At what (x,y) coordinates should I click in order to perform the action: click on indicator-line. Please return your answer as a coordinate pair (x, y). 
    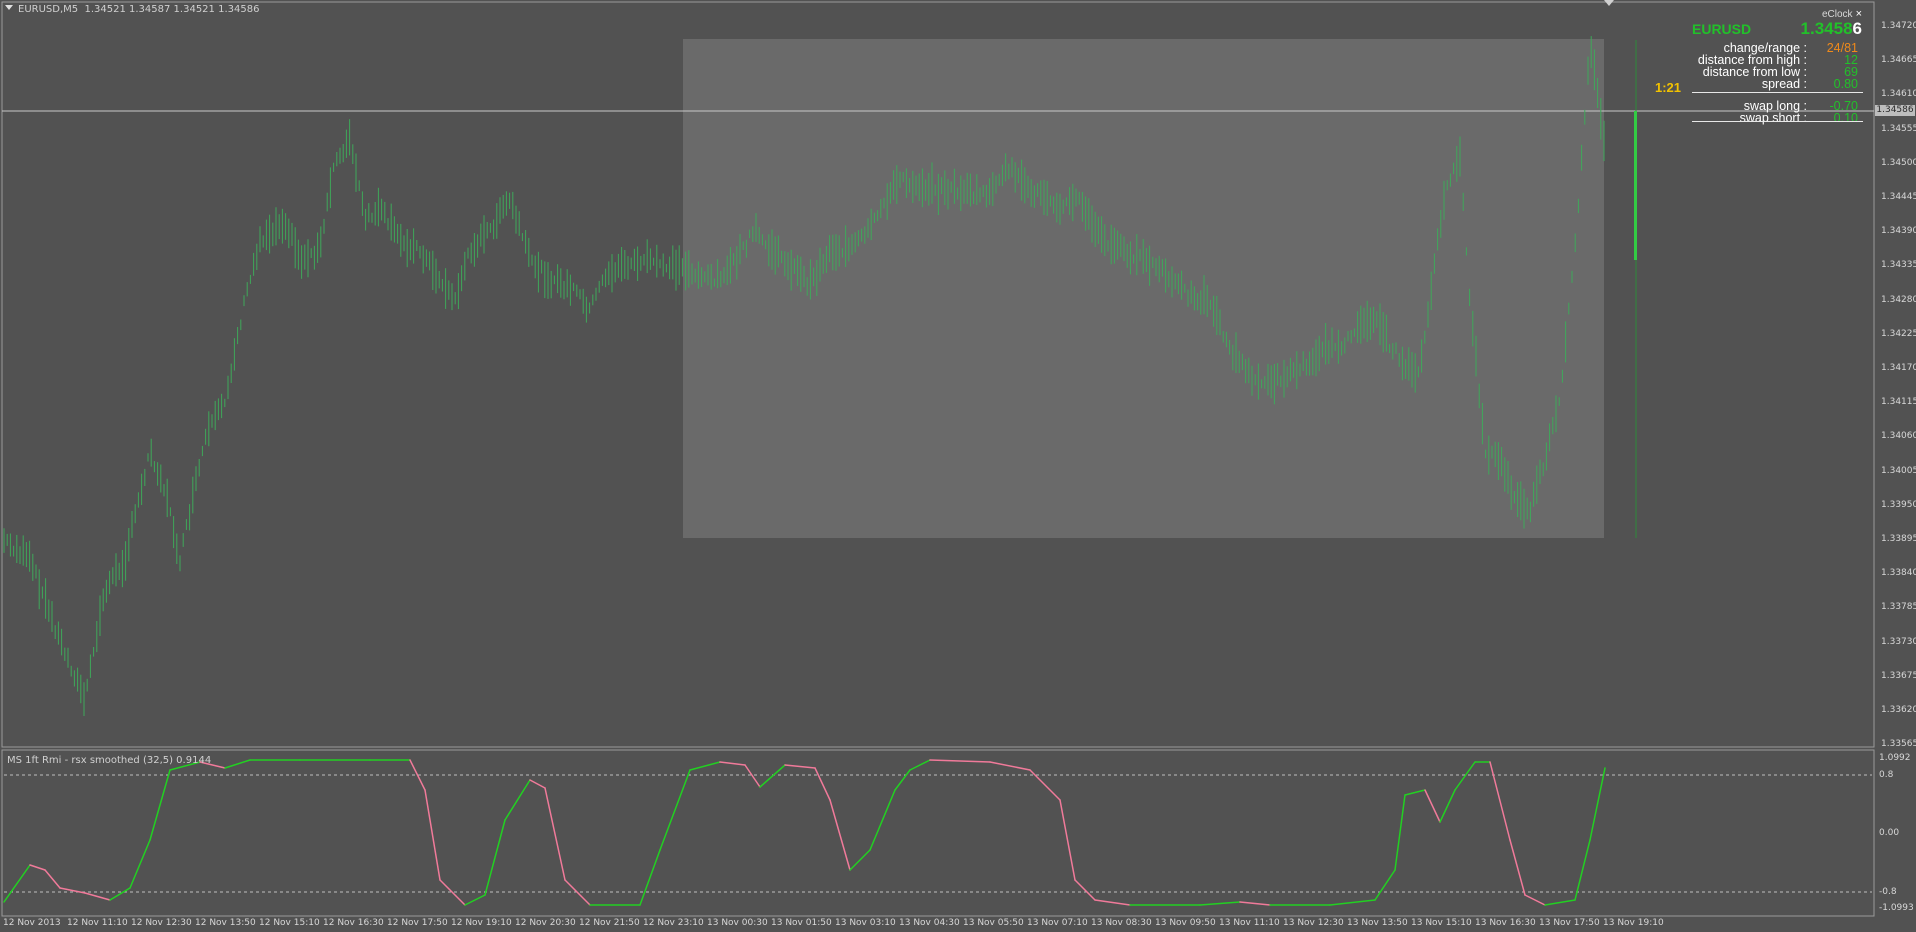
    Looking at the image, I should click on (804, 832).